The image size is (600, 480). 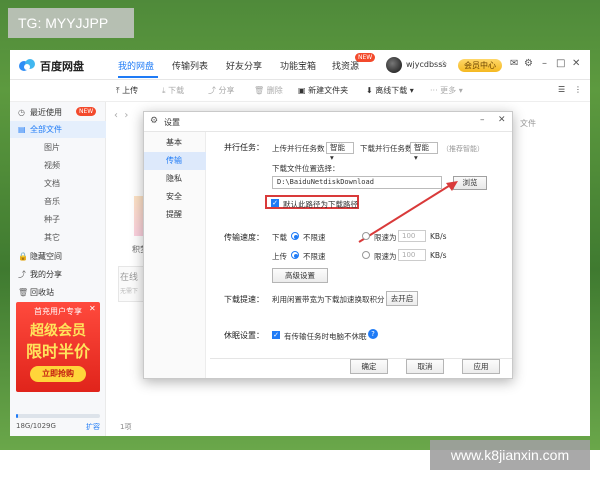 What do you see at coordinates (93, 427) in the screenshot?
I see `expand-storage-link: 扩容` at bounding box center [93, 427].